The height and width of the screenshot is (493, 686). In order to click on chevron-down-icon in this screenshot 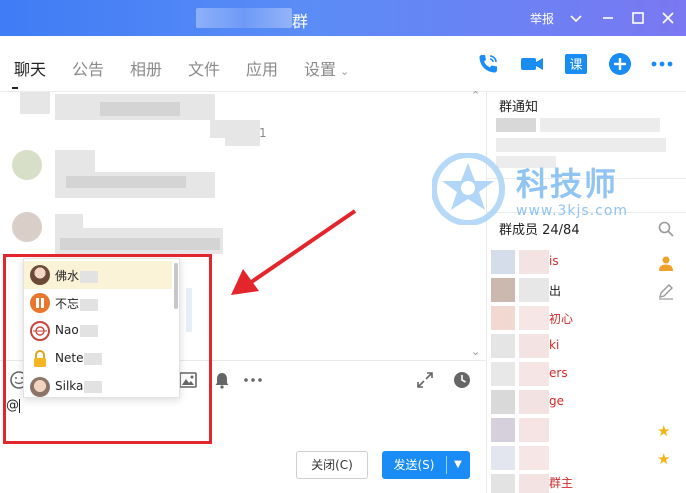, I will do `click(576, 18)`.